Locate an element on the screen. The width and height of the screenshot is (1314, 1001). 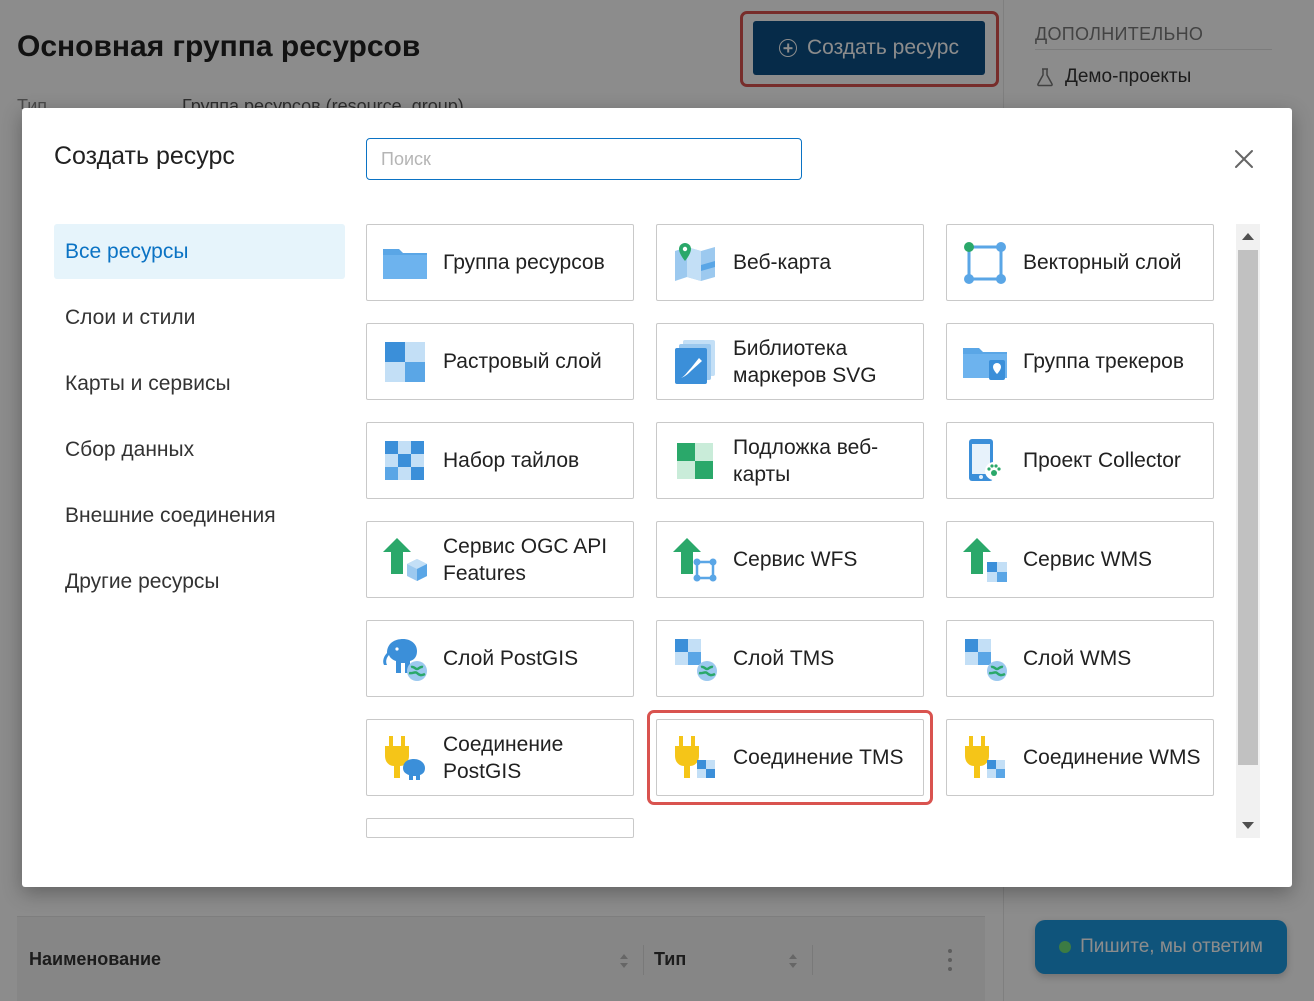
resource-card-label: Векторный слой is located at coordinates (1102, 262).